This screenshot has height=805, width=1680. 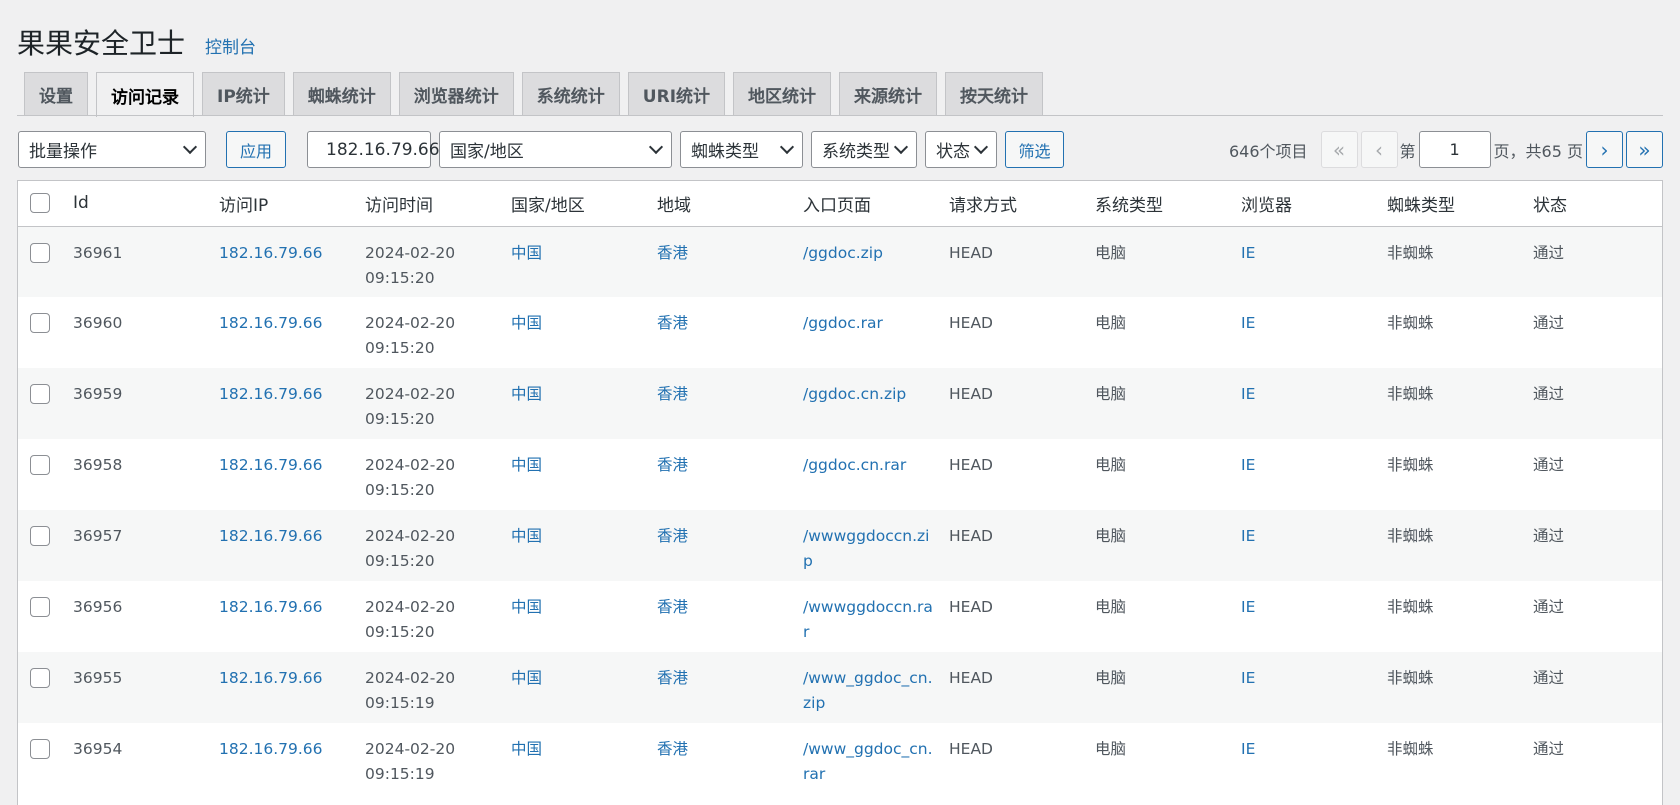 I want to click on bulk-action-select: 批量操作, so click(x=112, y=149).